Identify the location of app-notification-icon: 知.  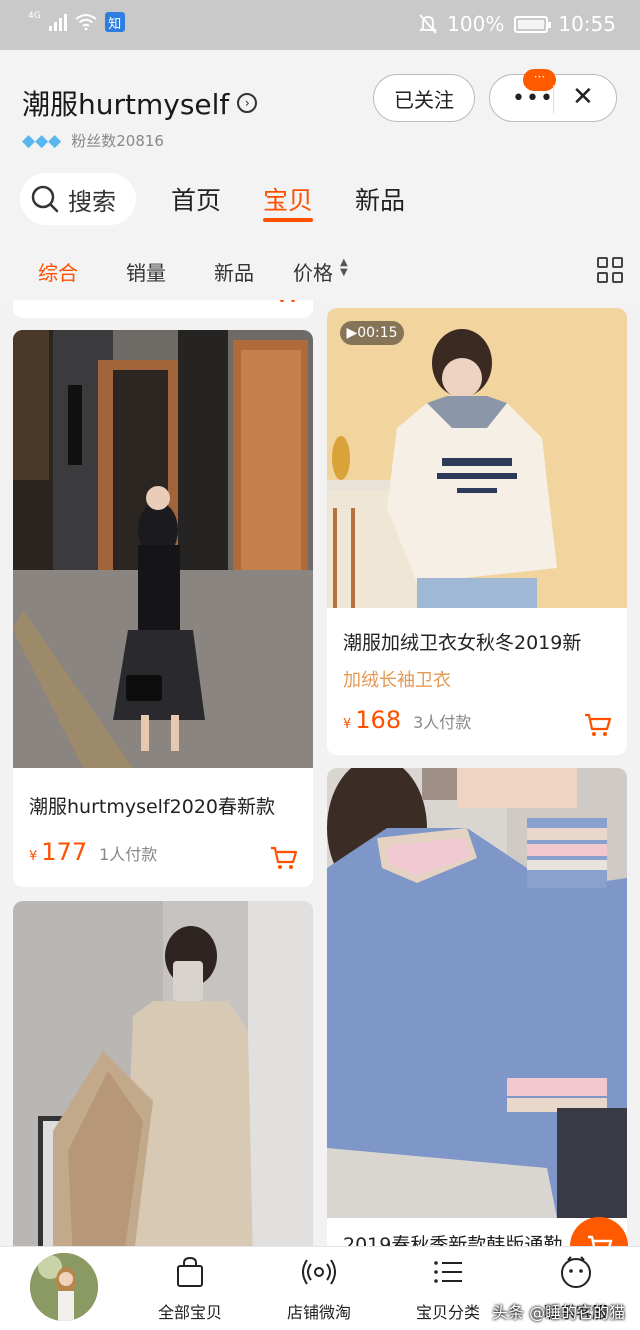
(114, 22).